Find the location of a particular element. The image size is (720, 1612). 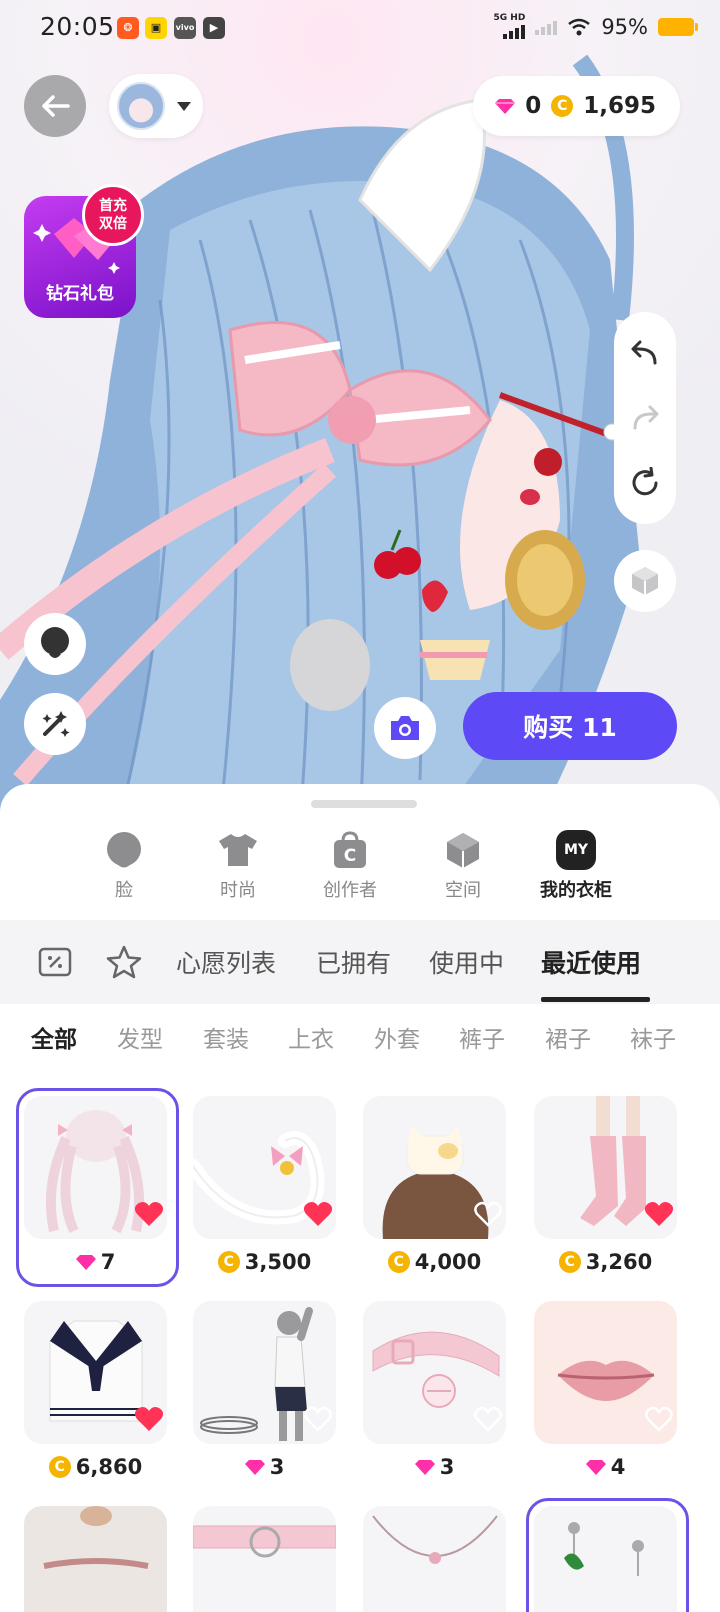

svg-text: C is located at coordinates (350, 856).